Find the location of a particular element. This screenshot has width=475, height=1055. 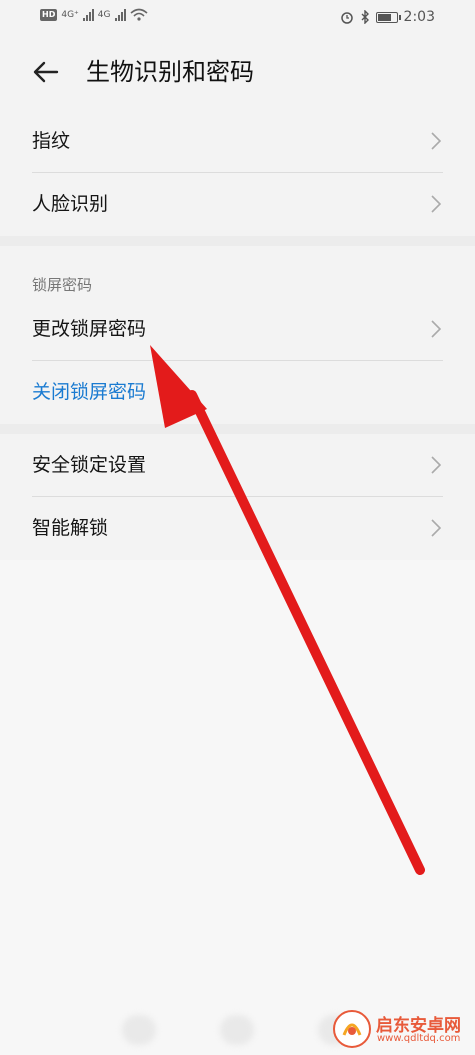

list-item-label: 指纹 is located at coordinates (51, 141).